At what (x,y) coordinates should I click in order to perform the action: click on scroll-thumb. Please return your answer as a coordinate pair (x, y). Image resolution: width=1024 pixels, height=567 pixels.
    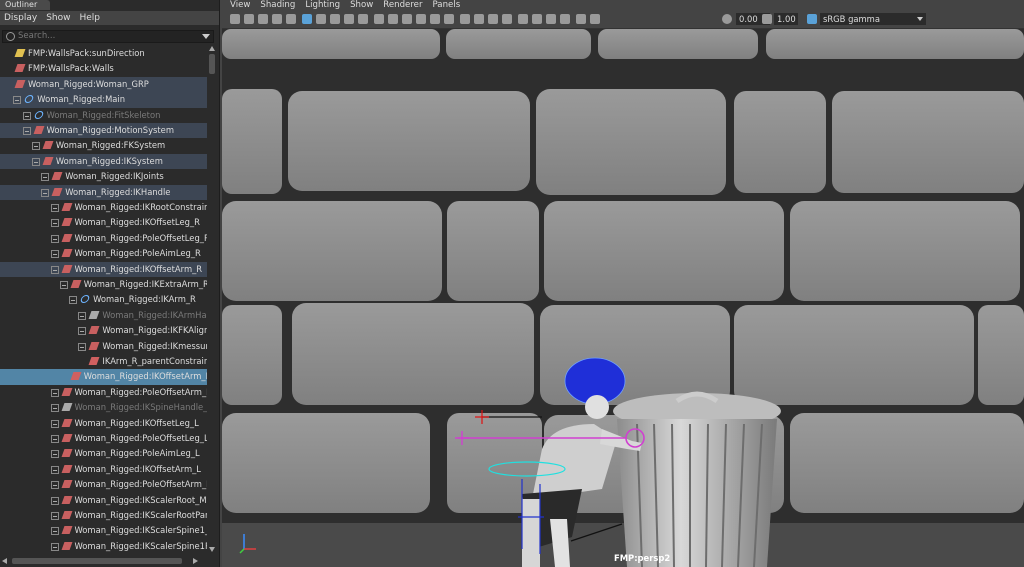
    Looking at the image, I should click on (212, 64).